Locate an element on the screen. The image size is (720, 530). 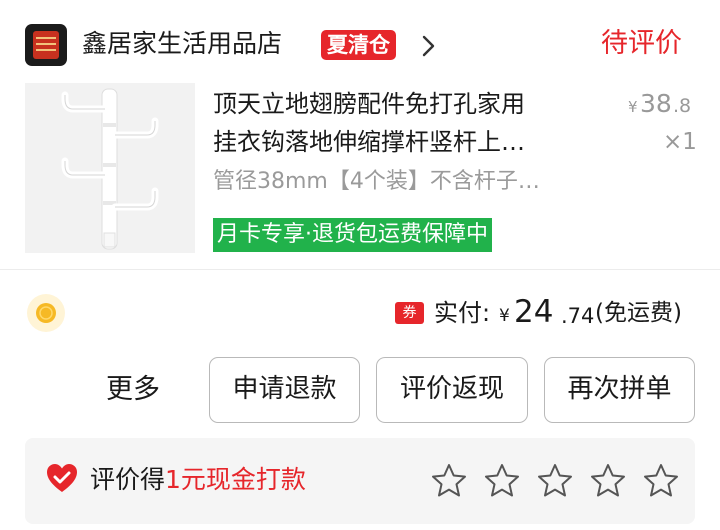
heart-check-icon is located at coordinates (62, 478).